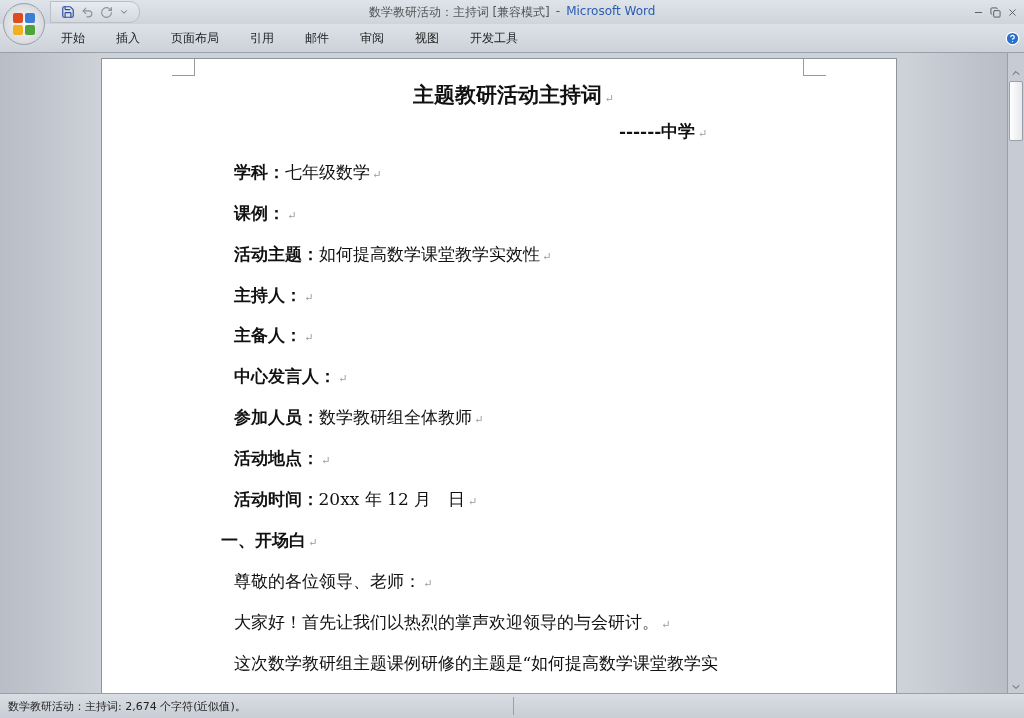  I want to click on body-text: 大家好！首先让我们以热烈的掌声欢迎领导的与会研讨。, so click(446, 622).